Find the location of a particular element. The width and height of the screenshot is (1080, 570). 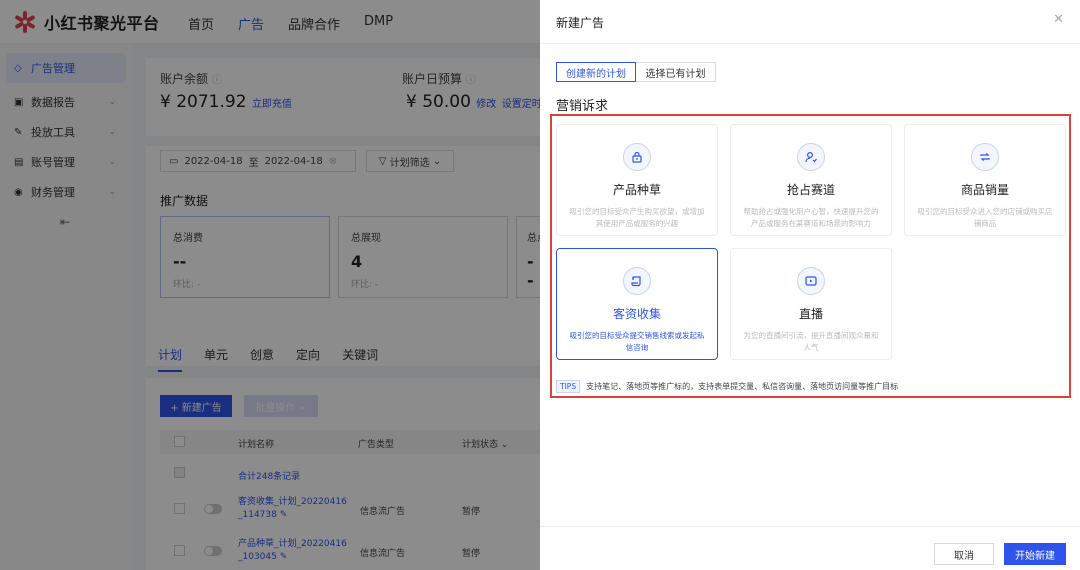

marketing-goal-title: 营销诉求 is located at coordinates (582, 106).